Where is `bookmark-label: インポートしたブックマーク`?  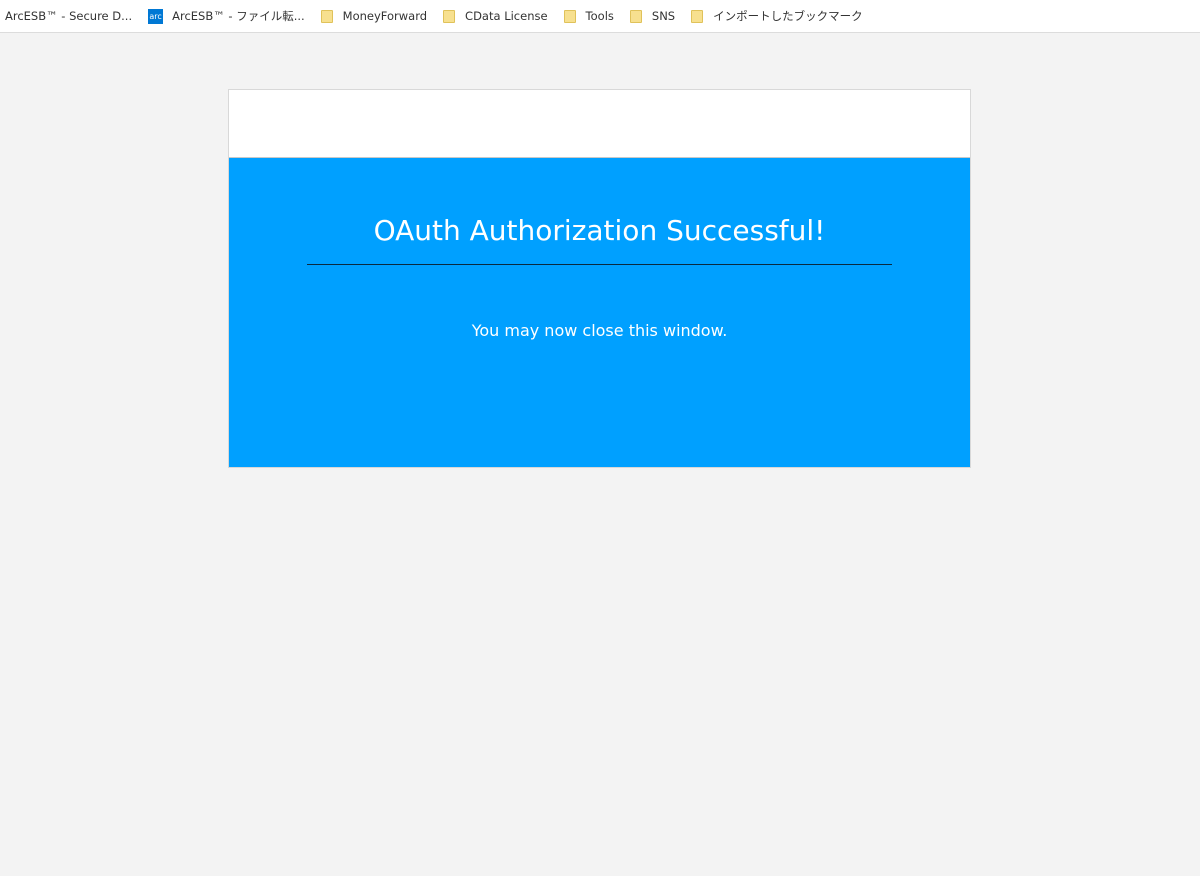
bookmark-label: インポートしたブックマーク is located at coordinates (788, 16).